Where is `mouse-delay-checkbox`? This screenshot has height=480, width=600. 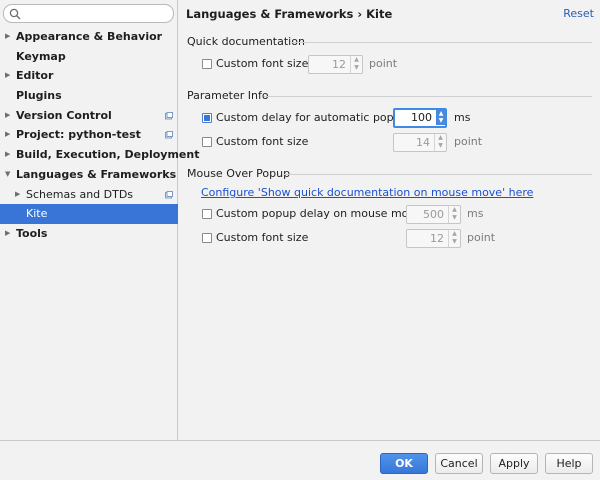 mouse-delay-checkbox is located at coordinates (207, 214).